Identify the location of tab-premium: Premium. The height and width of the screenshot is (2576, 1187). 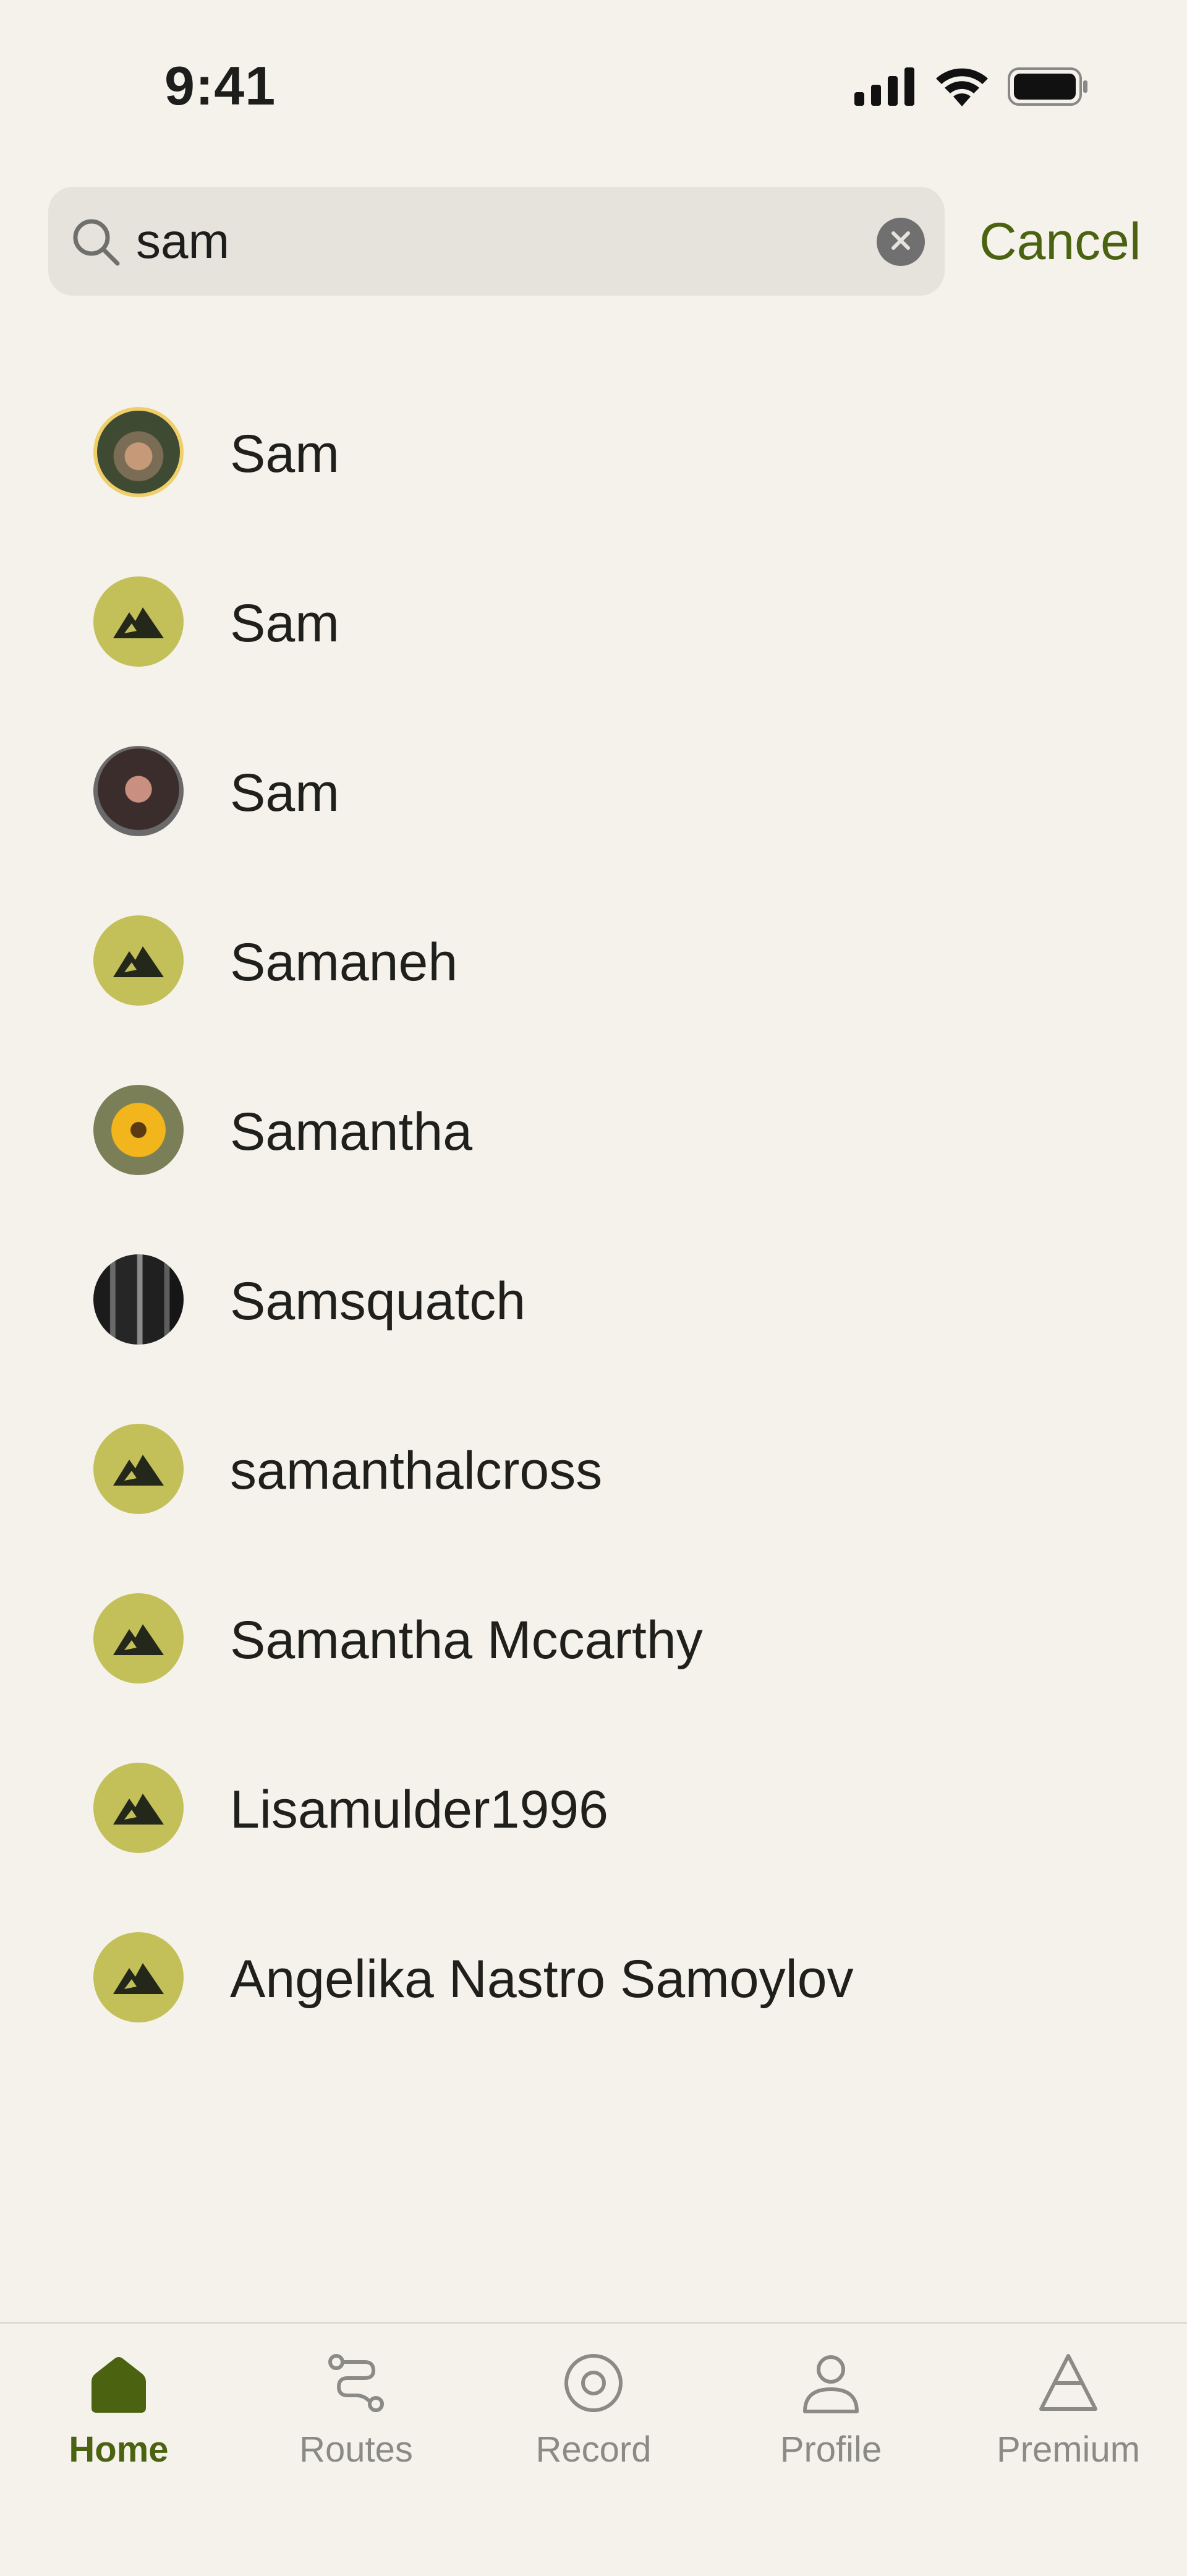
(1069, 2404).